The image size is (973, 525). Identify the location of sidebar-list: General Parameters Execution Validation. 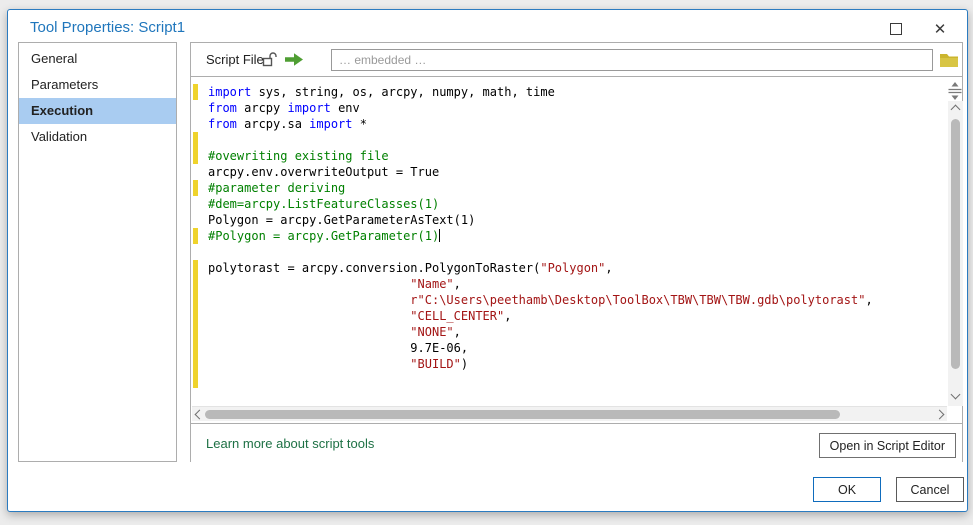
(97, 252).